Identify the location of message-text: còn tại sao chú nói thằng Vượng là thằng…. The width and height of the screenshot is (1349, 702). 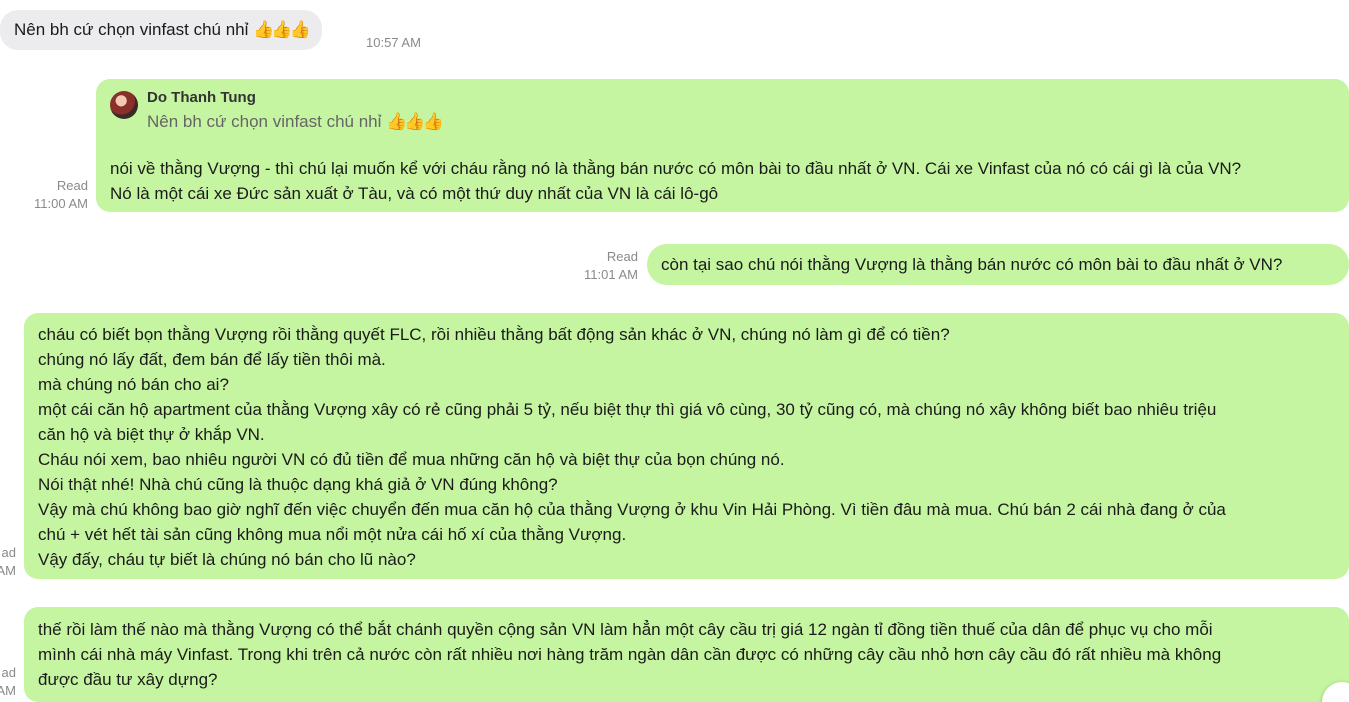
(972, 264).